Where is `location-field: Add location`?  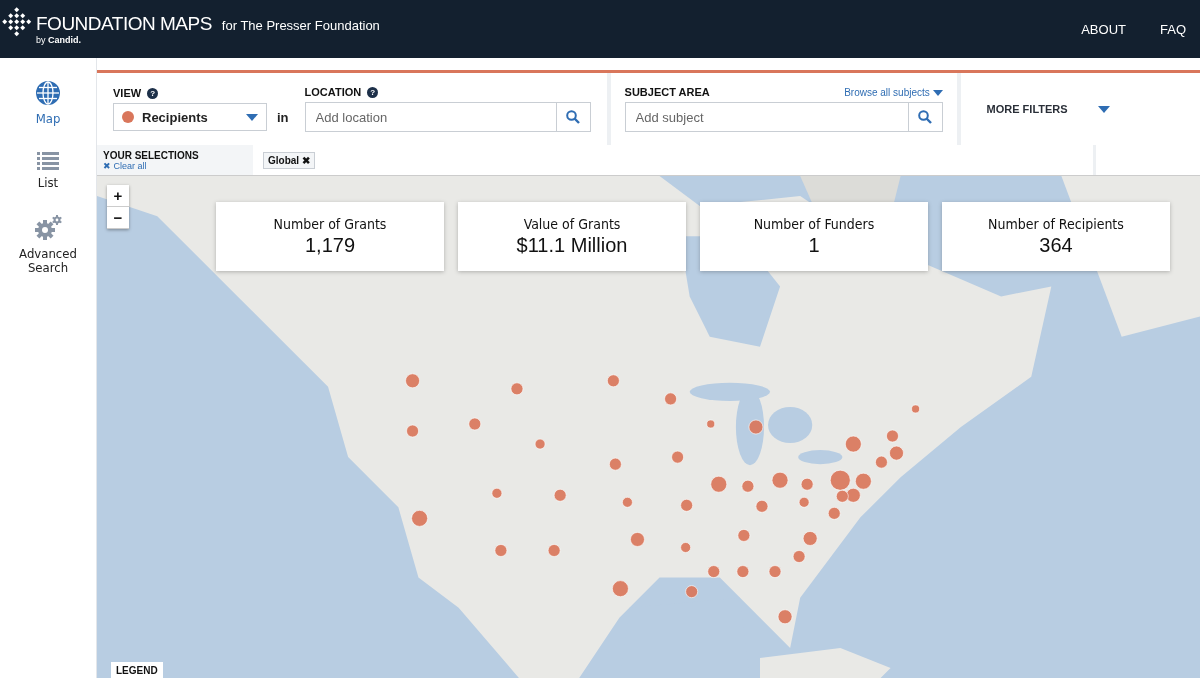 location-field: Add location is located at coordinates (447, 117).